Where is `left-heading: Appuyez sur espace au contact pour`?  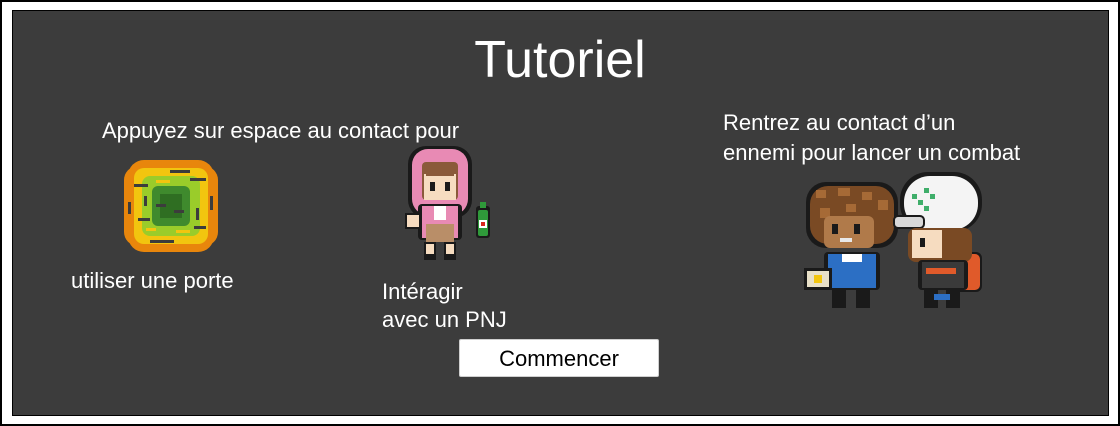 left-heading: Appuyez sur espace au contact pour is located at coordinates (281, 130).